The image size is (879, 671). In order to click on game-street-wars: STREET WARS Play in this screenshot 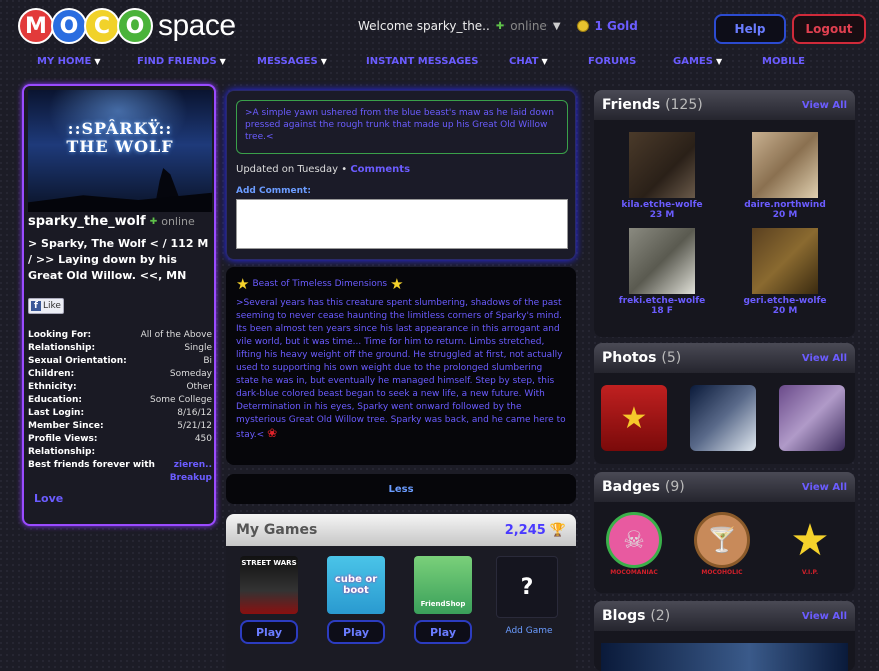, I will do `click(269, 600)`.